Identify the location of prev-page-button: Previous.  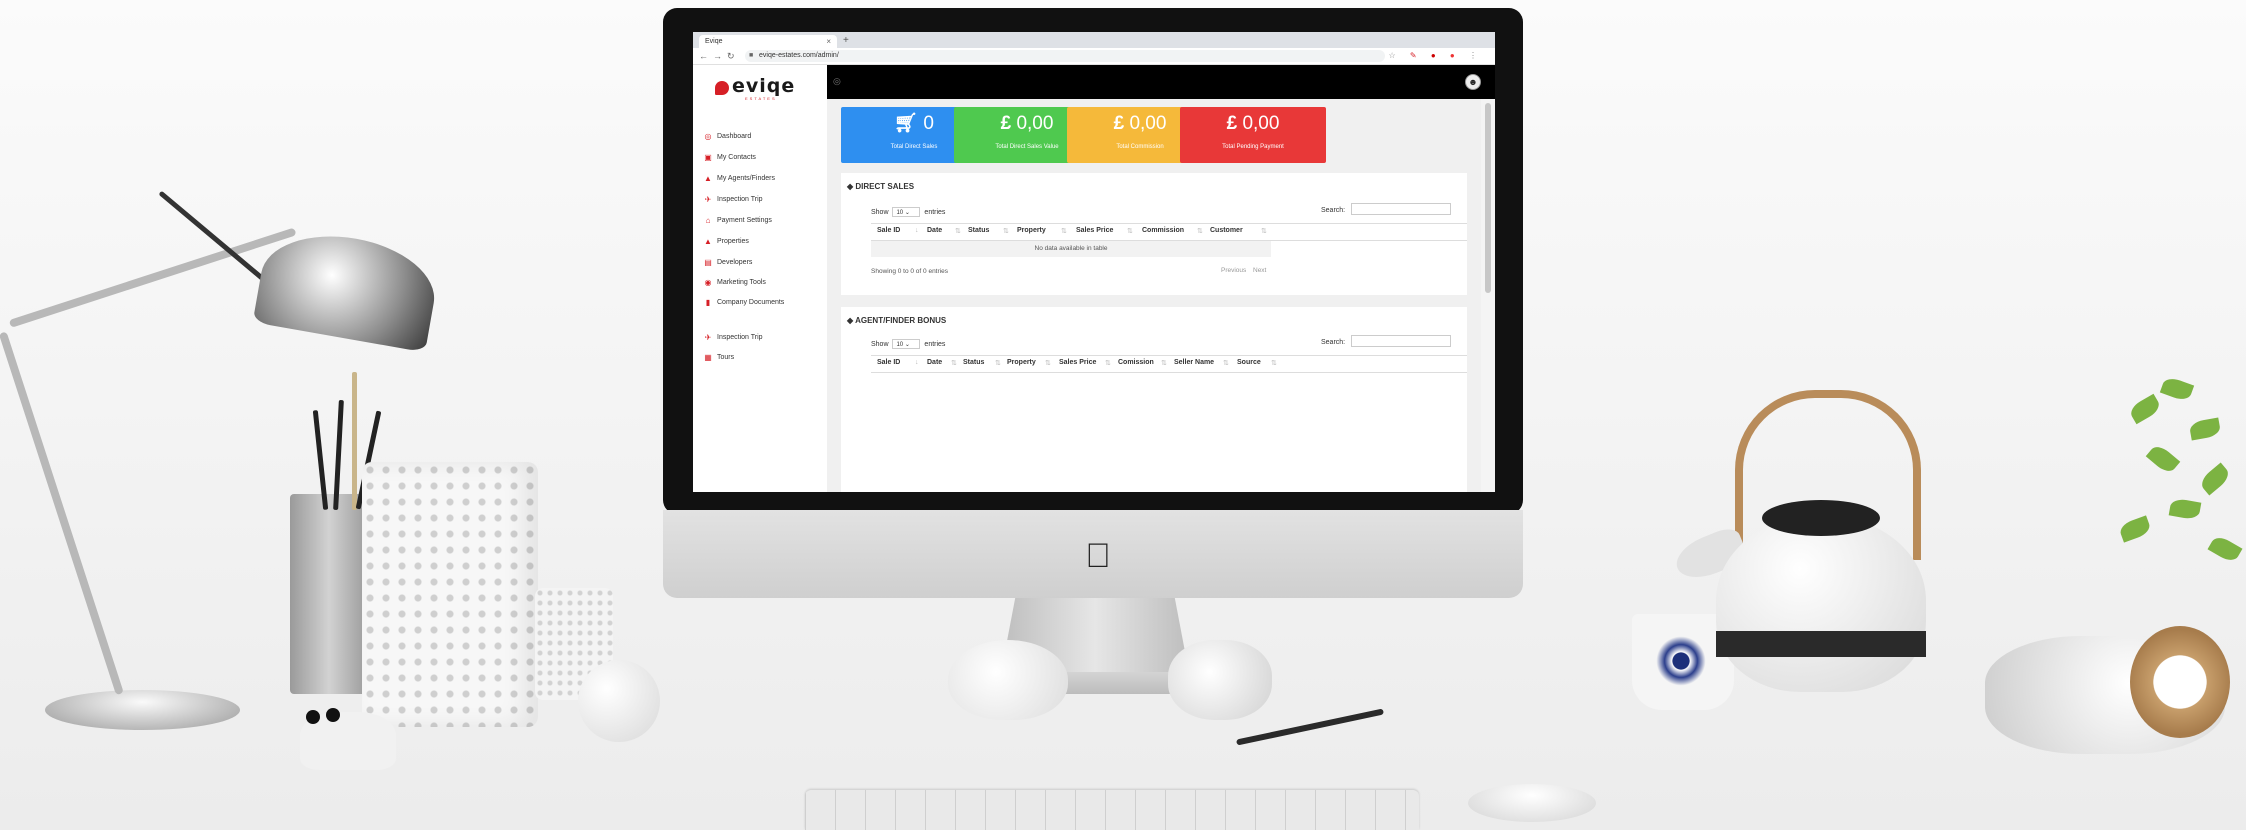
(1233, 270).